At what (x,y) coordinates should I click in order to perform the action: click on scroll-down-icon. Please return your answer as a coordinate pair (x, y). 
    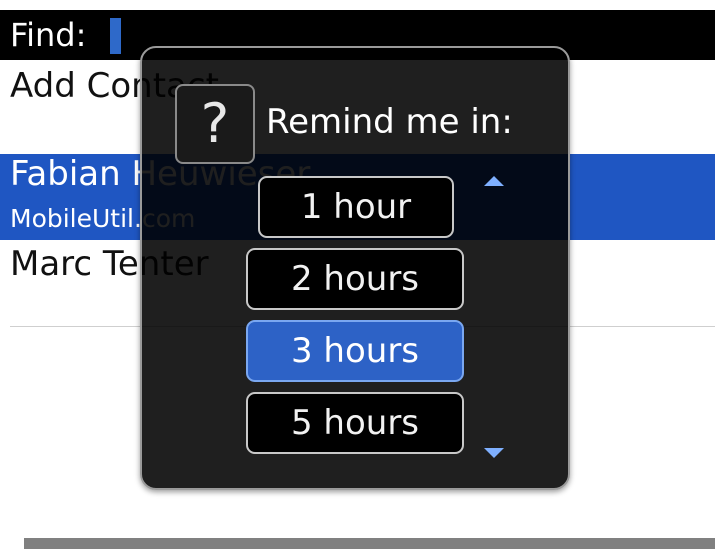
    Looking at the image, I should click on (494, 453).